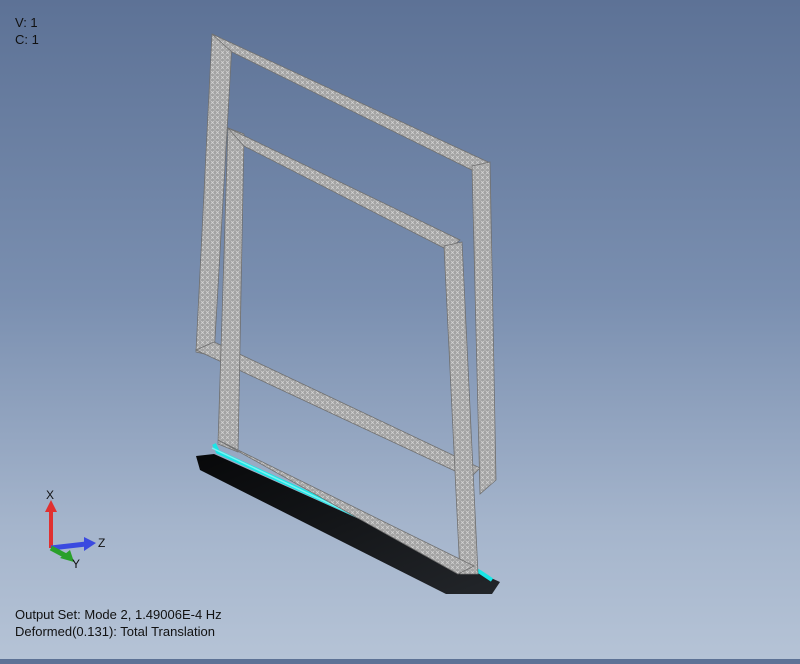  What do you see at coordinates (118, 614) in the screenshot?
I see `output-set-label: Output Set: Mode 2, 1.49006E-4 Hz` at bounding box center [118, 614].